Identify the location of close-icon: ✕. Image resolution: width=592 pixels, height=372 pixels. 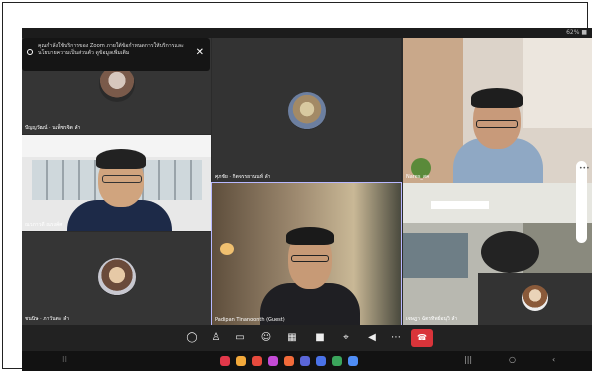
(200, 52).